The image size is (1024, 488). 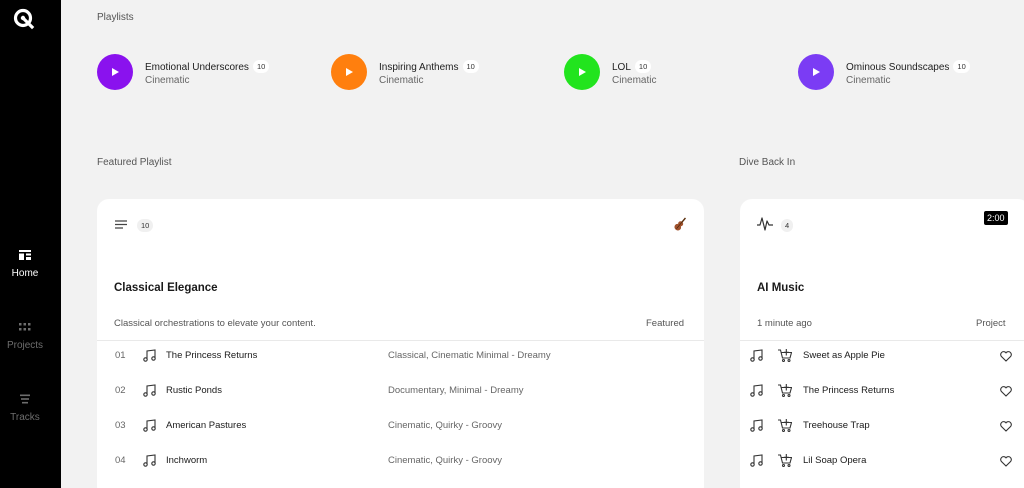 What do you see at coordinates (781, 288) in the screenshot?
I see `project-title: AI Music` at bounding box center [781, 288].